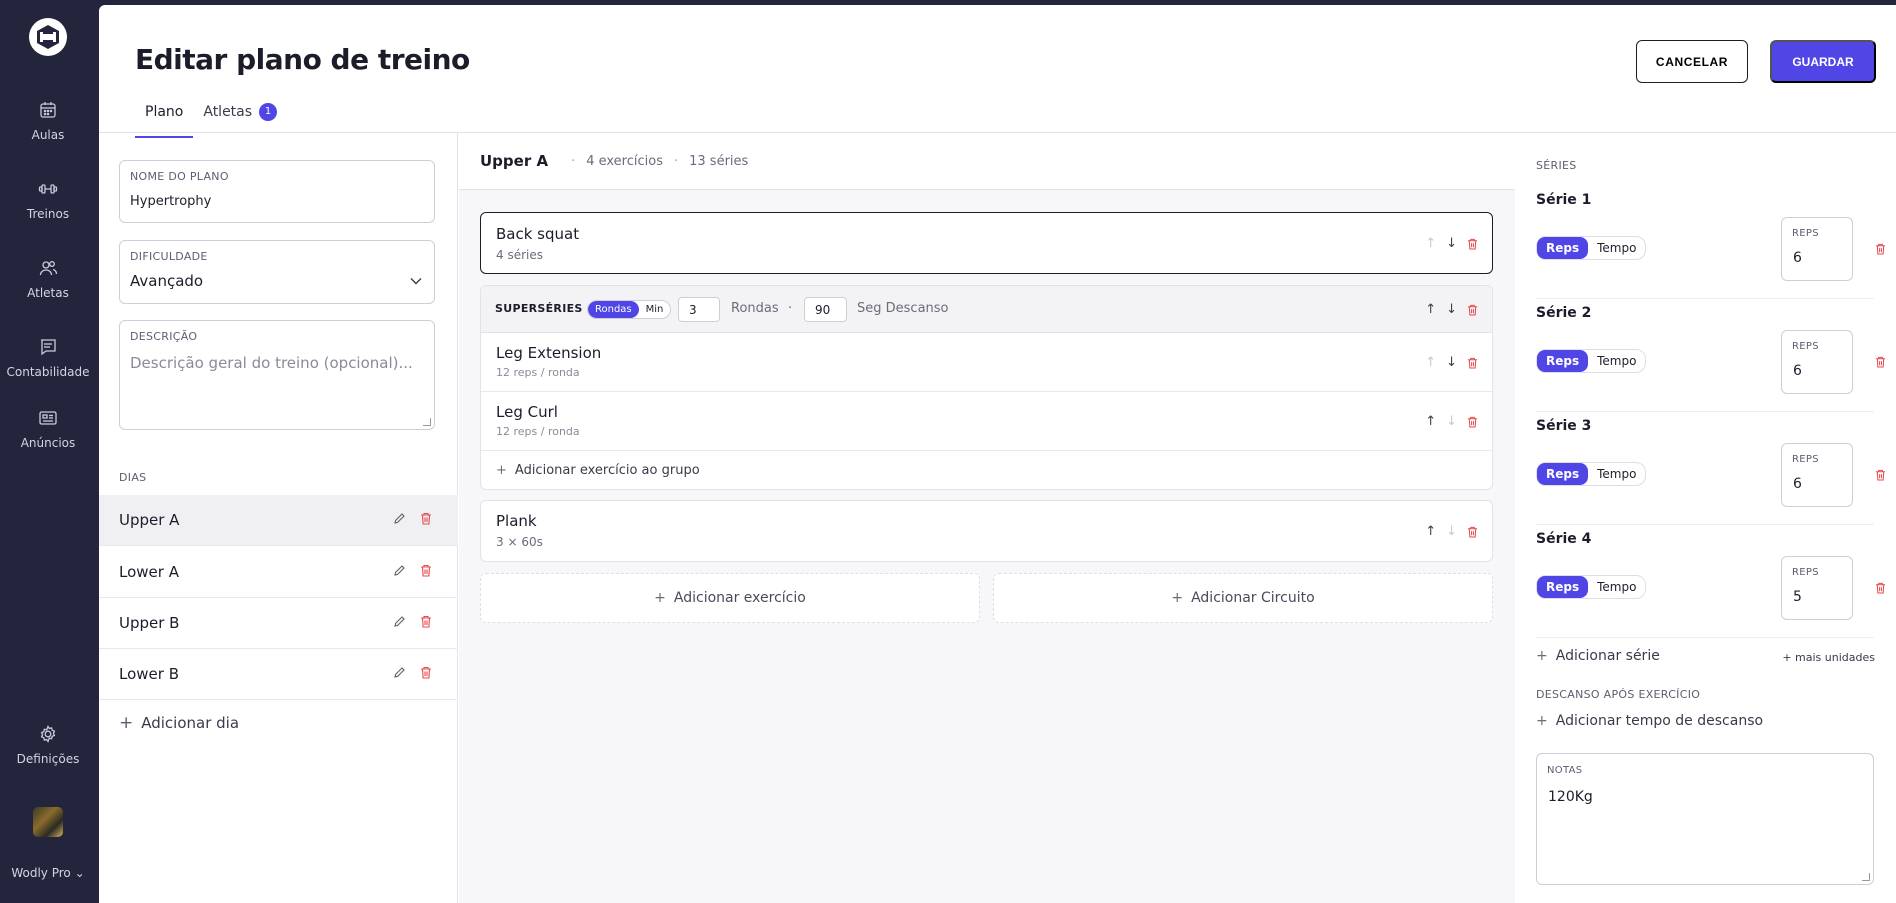 The height and width of the screenshot is (903, 1896). What do you see at coordinates (164, 336) in the screenshot?
I see `field-label: DESCRIÇÃO` at bounding box center [164, 336].